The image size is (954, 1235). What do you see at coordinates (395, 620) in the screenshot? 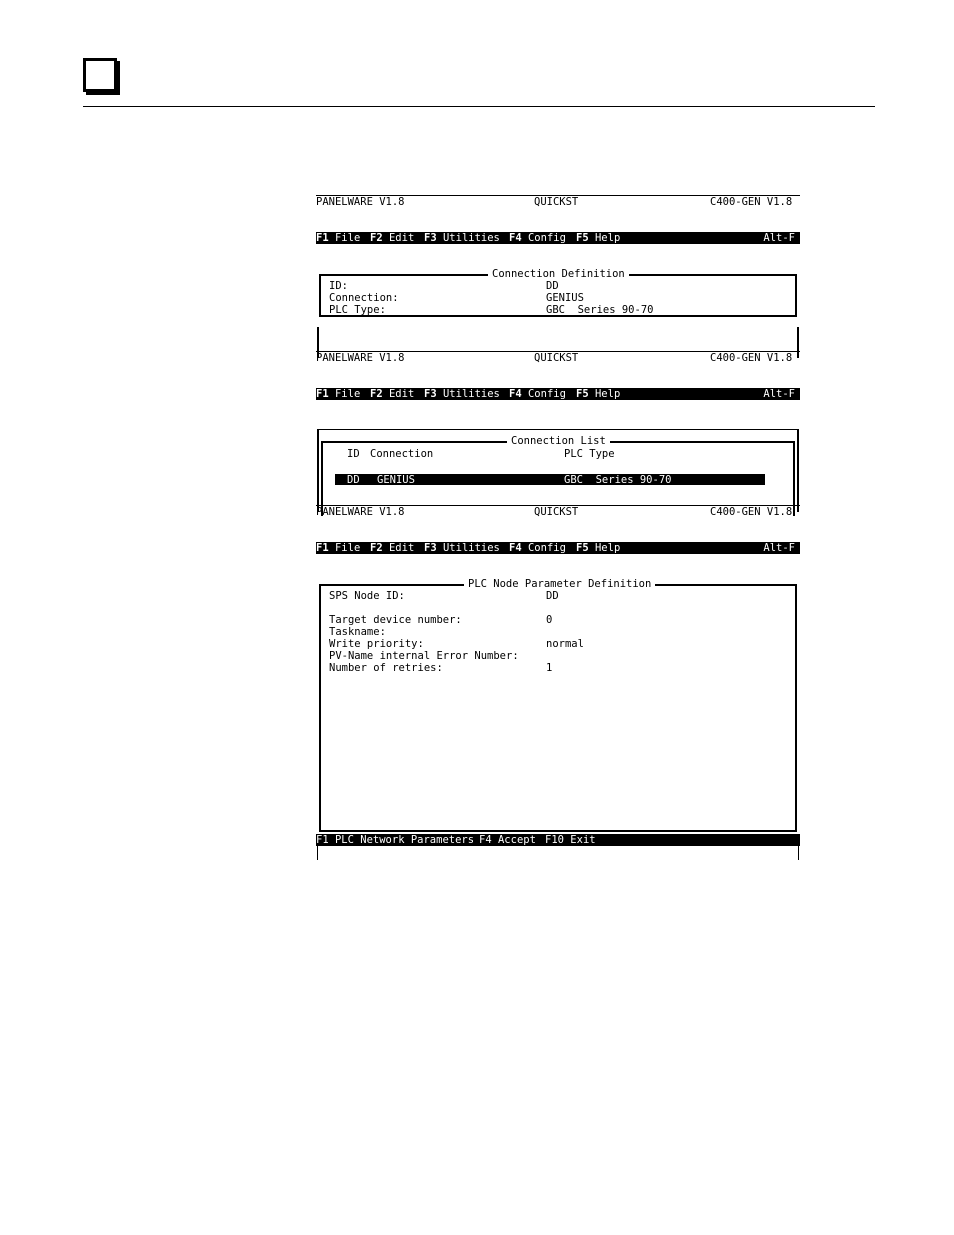
I see `field-label: Target device number:` at bounding box center [395, 620].